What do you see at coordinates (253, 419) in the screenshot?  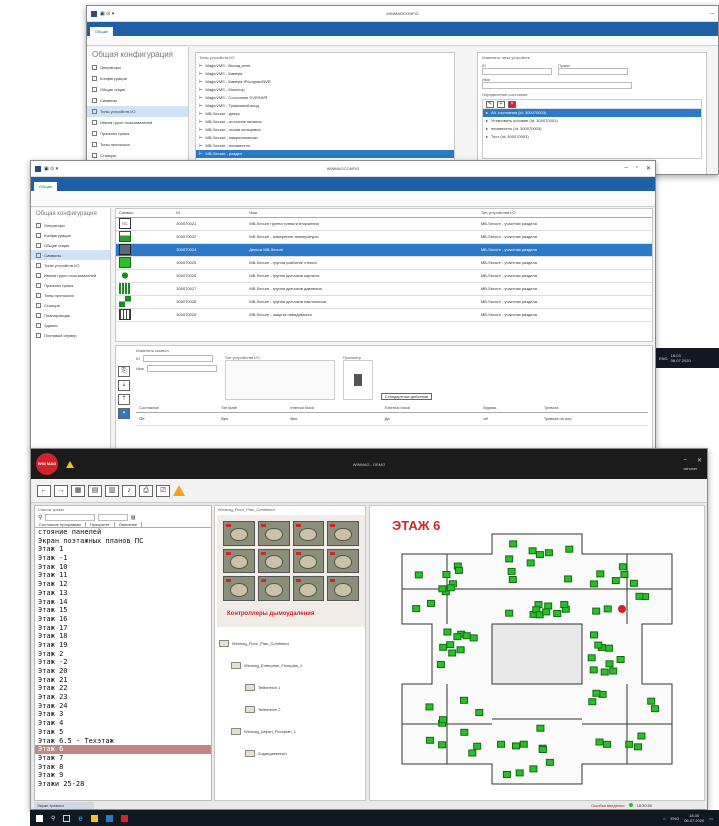 I see `state-value-cell: Вкл` at bounding box center [253, 419].